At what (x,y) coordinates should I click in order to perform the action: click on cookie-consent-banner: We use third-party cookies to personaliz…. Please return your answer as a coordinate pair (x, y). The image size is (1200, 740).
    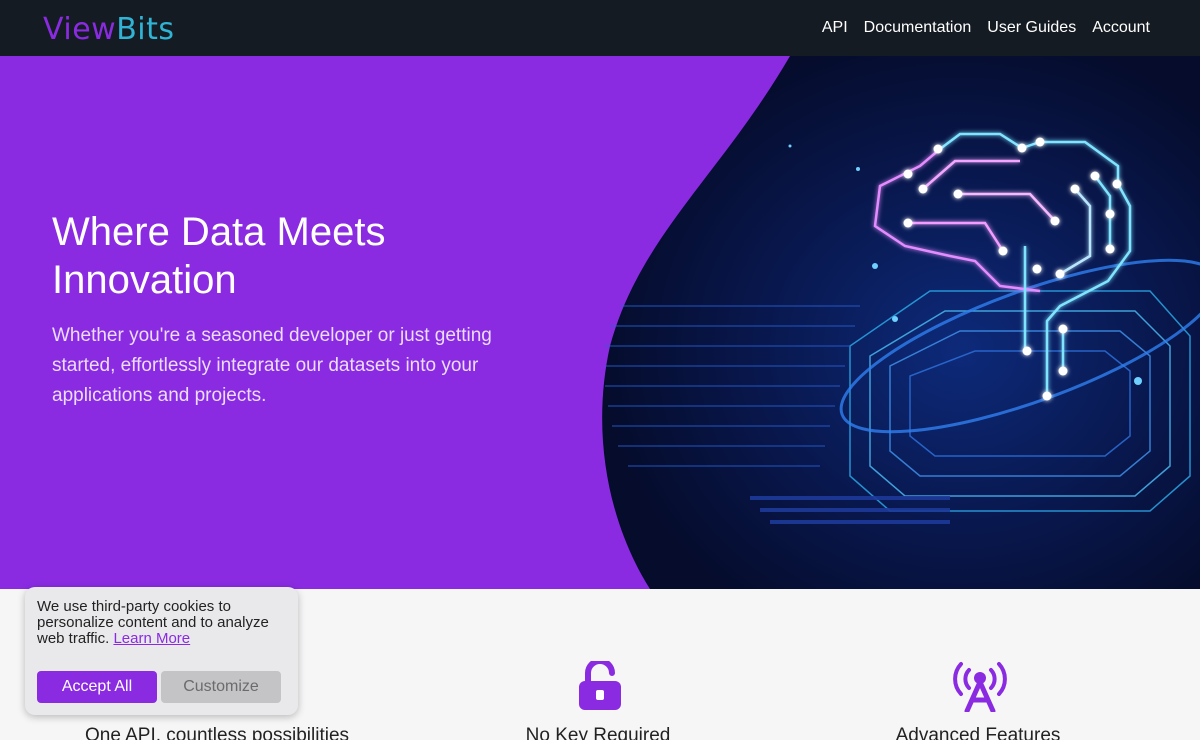
    Looking at the image, I should click on (161, 651).